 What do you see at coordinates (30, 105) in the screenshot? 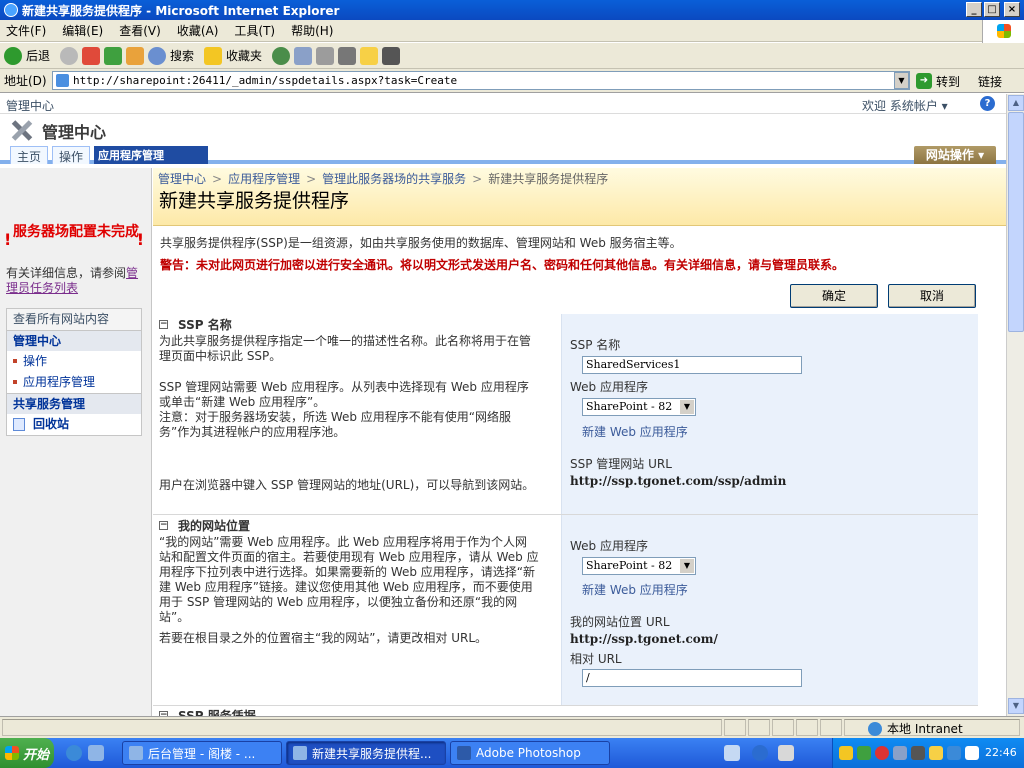
I see `sp-top-crumb: 管理中心` at bounding box center [30, 105].